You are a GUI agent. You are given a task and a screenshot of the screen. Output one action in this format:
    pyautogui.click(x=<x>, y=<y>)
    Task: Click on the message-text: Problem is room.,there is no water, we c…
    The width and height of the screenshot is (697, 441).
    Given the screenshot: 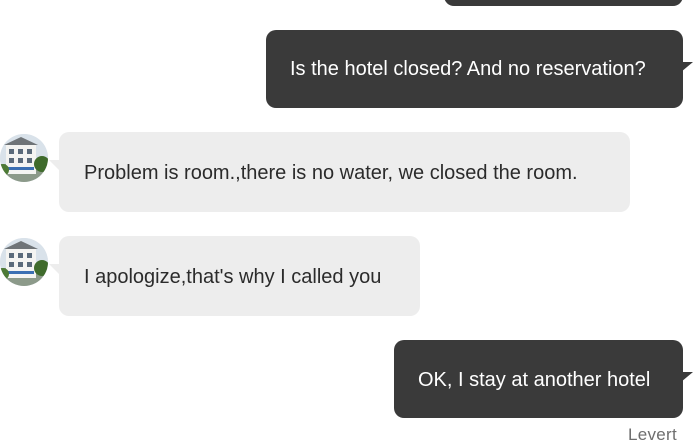 What is the action you would take?
    pyautogui.click(x=331, y=173)
    